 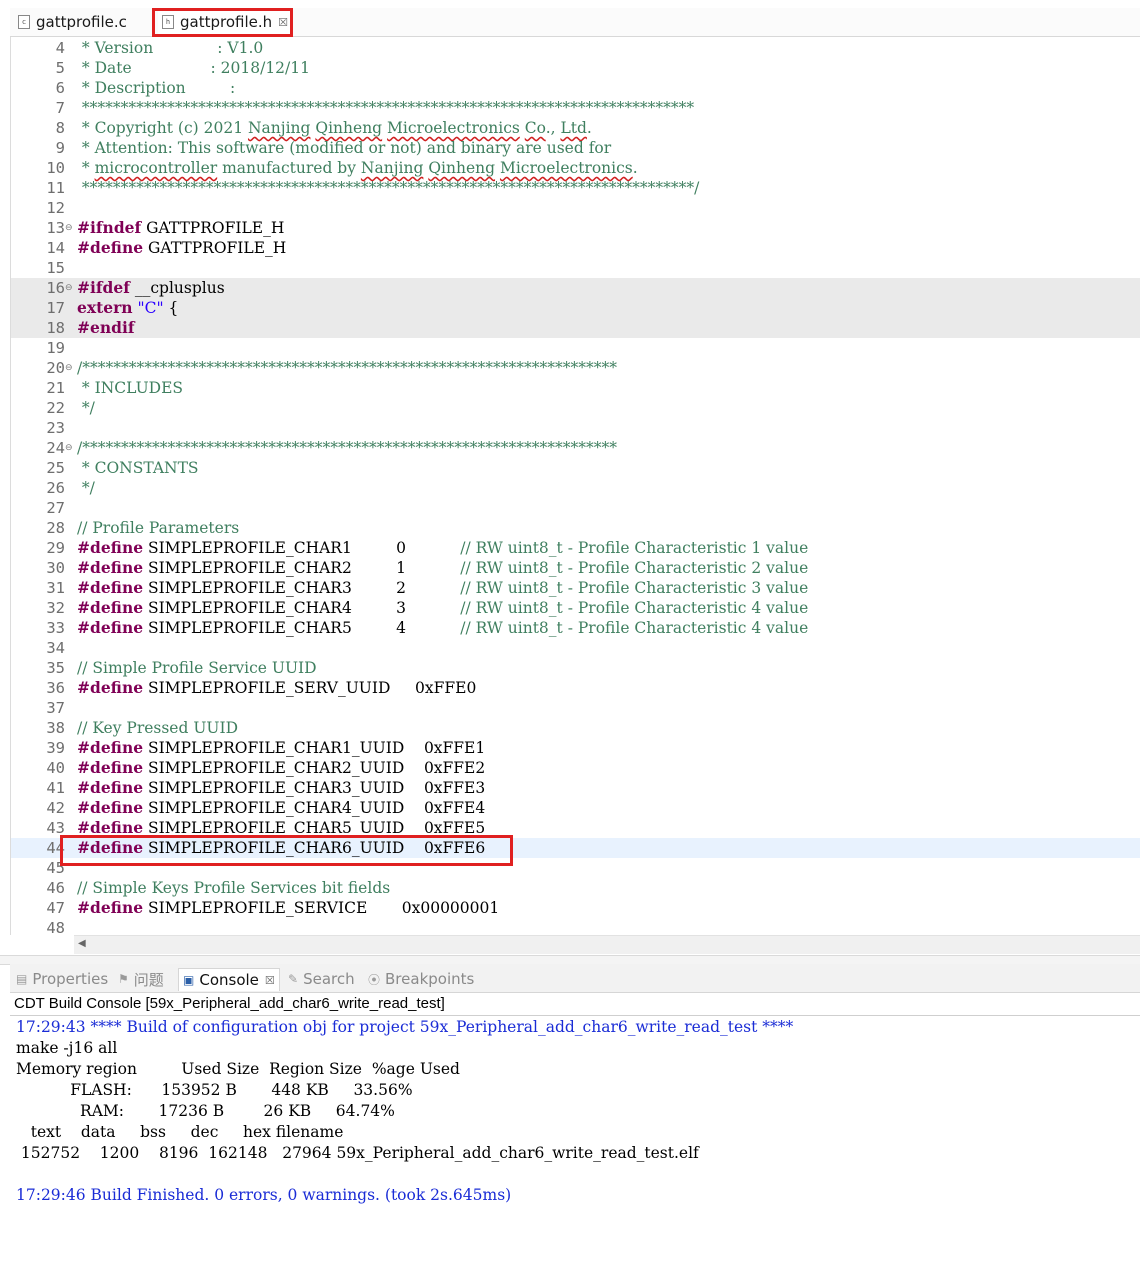 I want to click on console-line: RAM: 17236 B 26 KB 64.74%, so click(x=205, y=1111).